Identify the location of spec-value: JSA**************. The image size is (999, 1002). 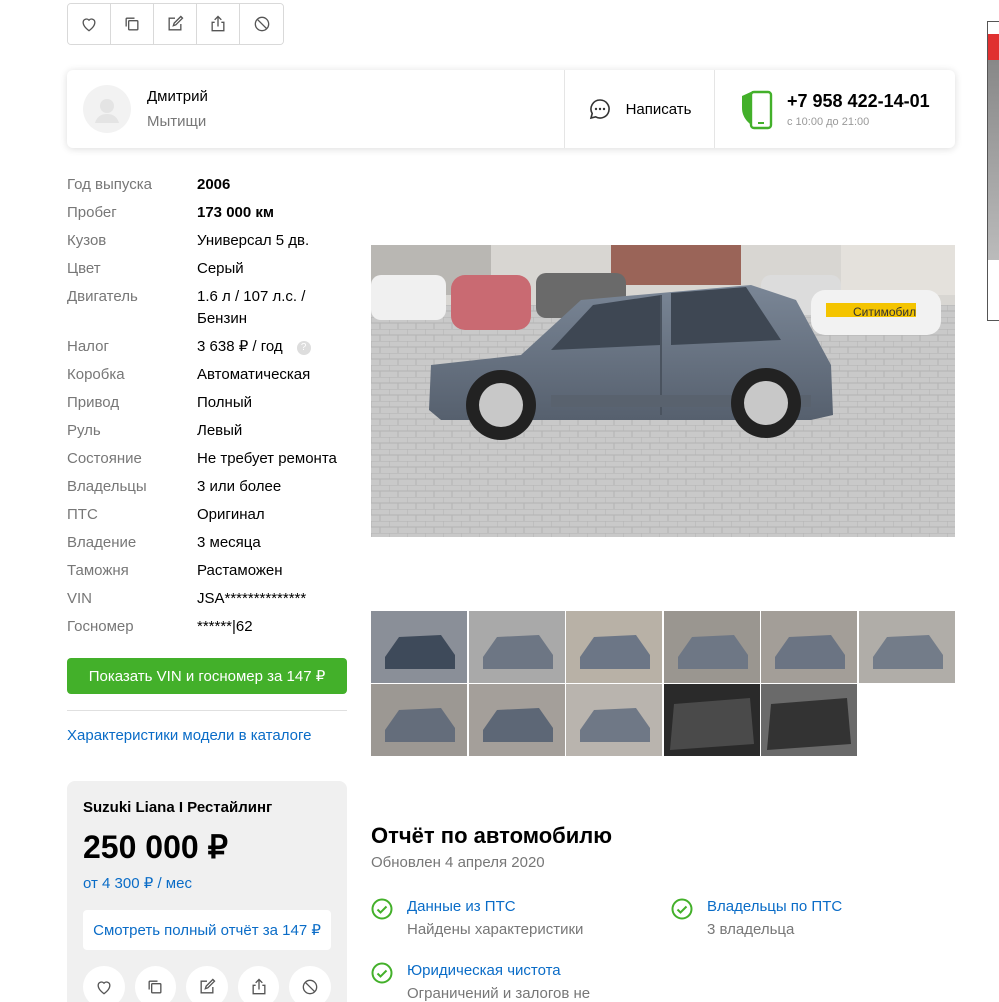
(272, 599).